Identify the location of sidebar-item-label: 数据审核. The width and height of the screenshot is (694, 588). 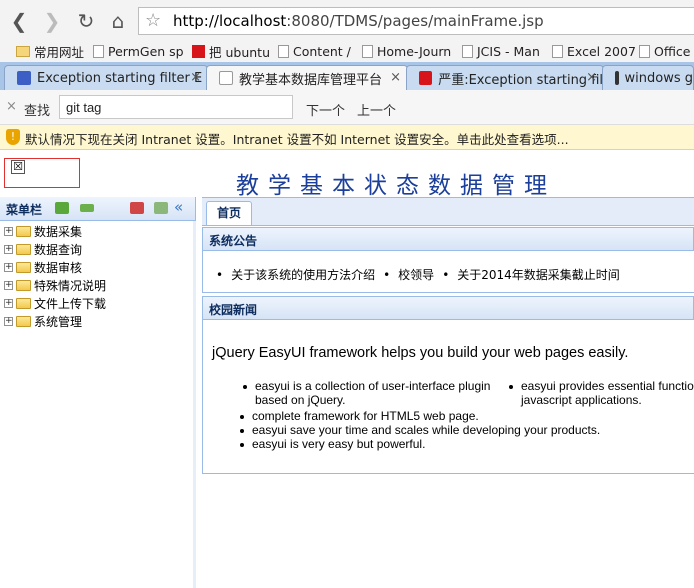
(58, 267).